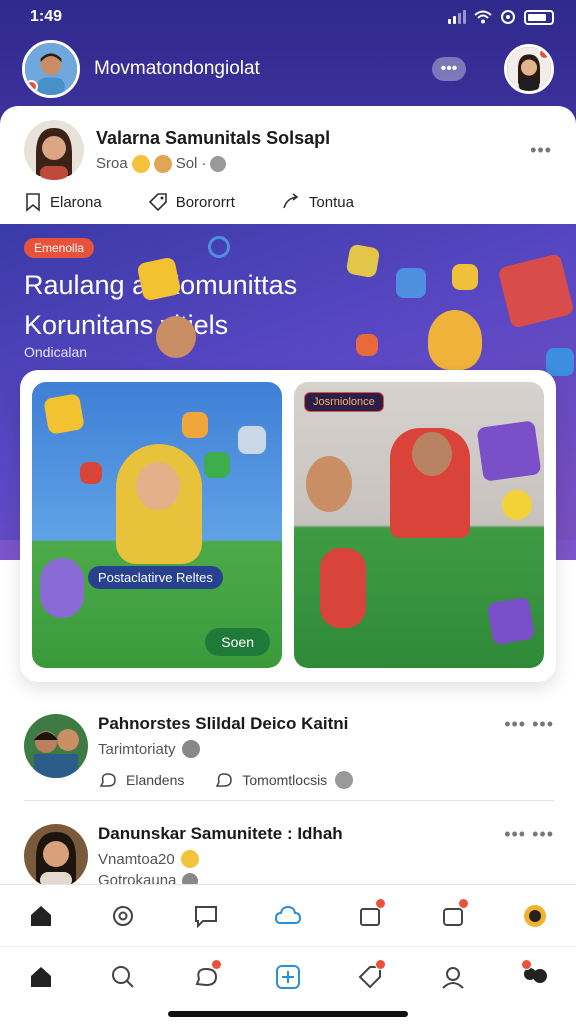 Image resolution: width=576 pixels, height=1024 pixels. I want to click on feed-item-actions: Elandens Tomomtlocsis, so click(301, 780).